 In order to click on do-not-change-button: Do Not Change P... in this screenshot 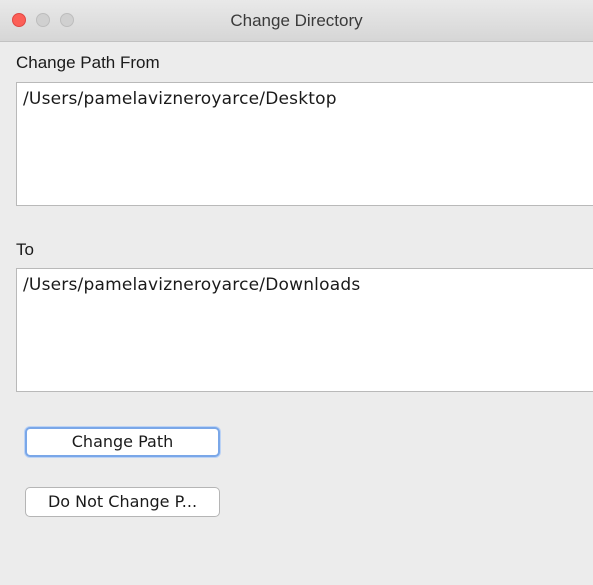, I will do `click(122, 502)`.